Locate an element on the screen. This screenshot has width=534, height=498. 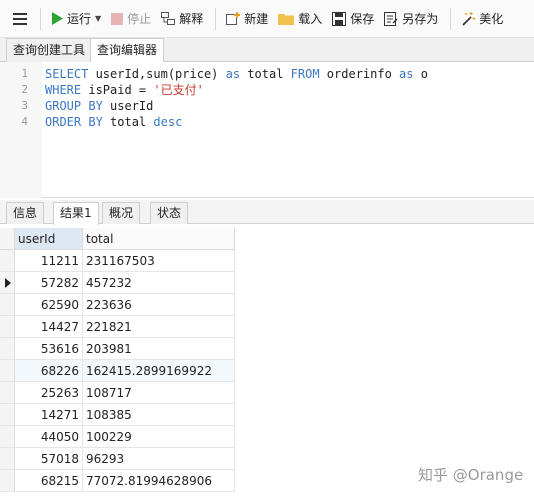
cell-userid: 14427 is located at coordinates (49, 327).